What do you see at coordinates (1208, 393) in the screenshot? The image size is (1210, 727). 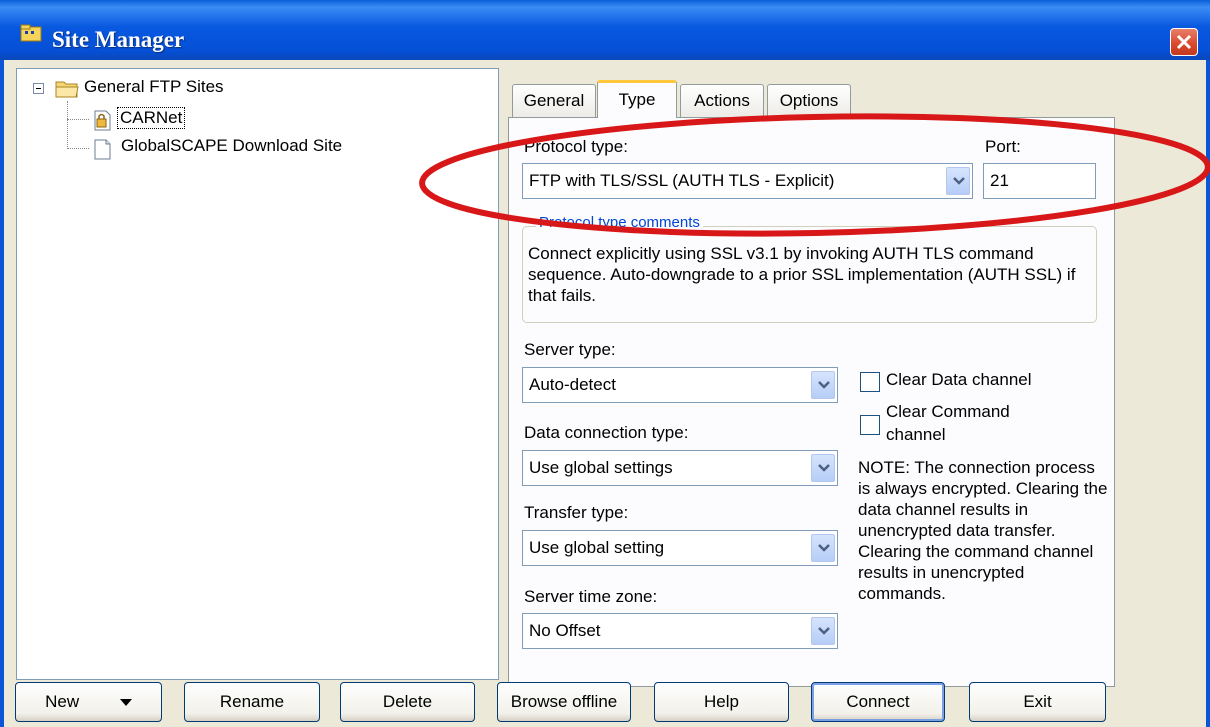 I see `window-frame-right` at bounding box center [1208, 393].